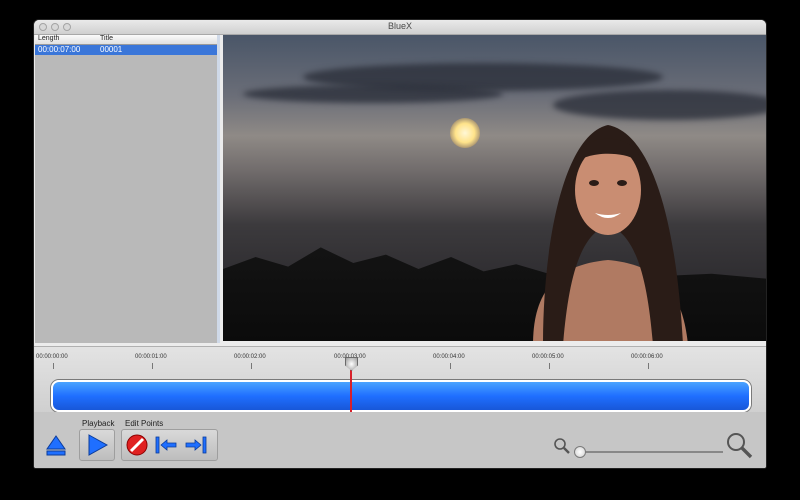  What do you see at coordinates (400, 440) in the screenshot?
I see `control-bar: Playback Edit Points` at bounding box center [400, 440].